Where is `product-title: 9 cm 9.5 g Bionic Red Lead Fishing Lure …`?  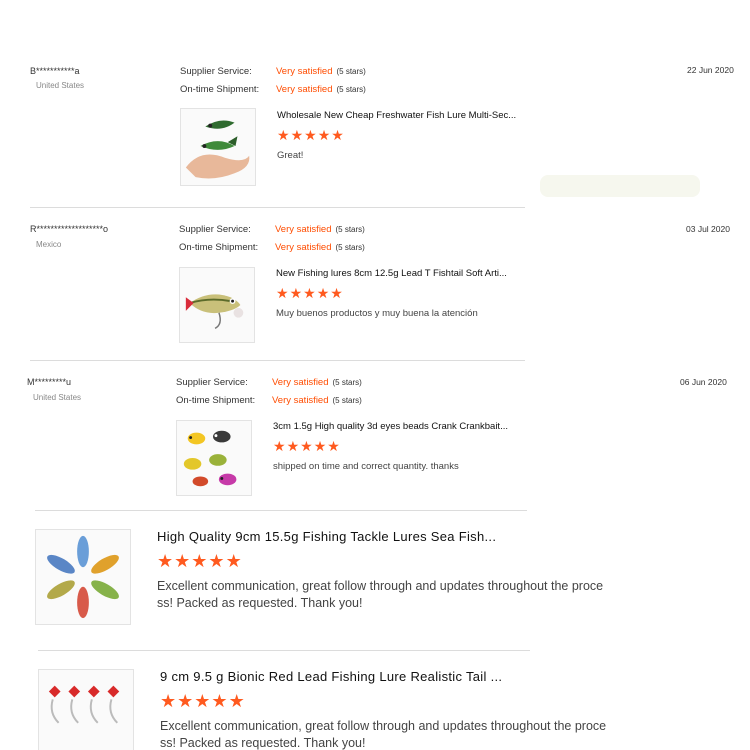
product-title: 9 cm 9.5 g Bionic Red Lead Fishing Lure … is located at coordinates (331, 676).